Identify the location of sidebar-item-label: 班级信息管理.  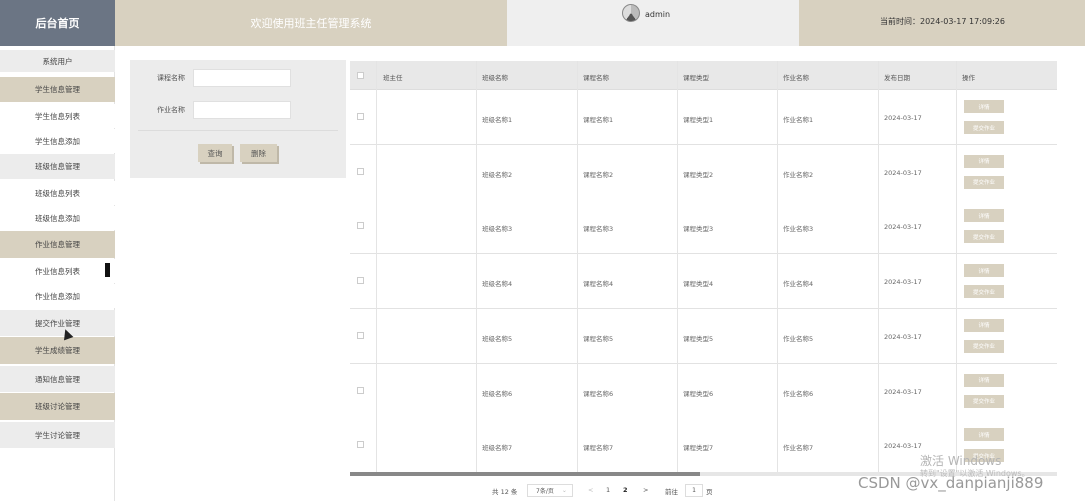
(57, 166).